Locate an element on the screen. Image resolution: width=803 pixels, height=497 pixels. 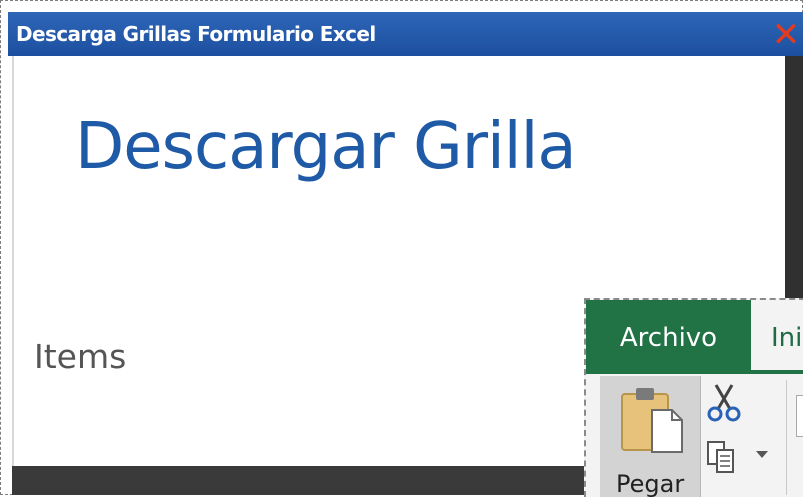
ribbon-tab-divider is located at coordinates (694, 372).